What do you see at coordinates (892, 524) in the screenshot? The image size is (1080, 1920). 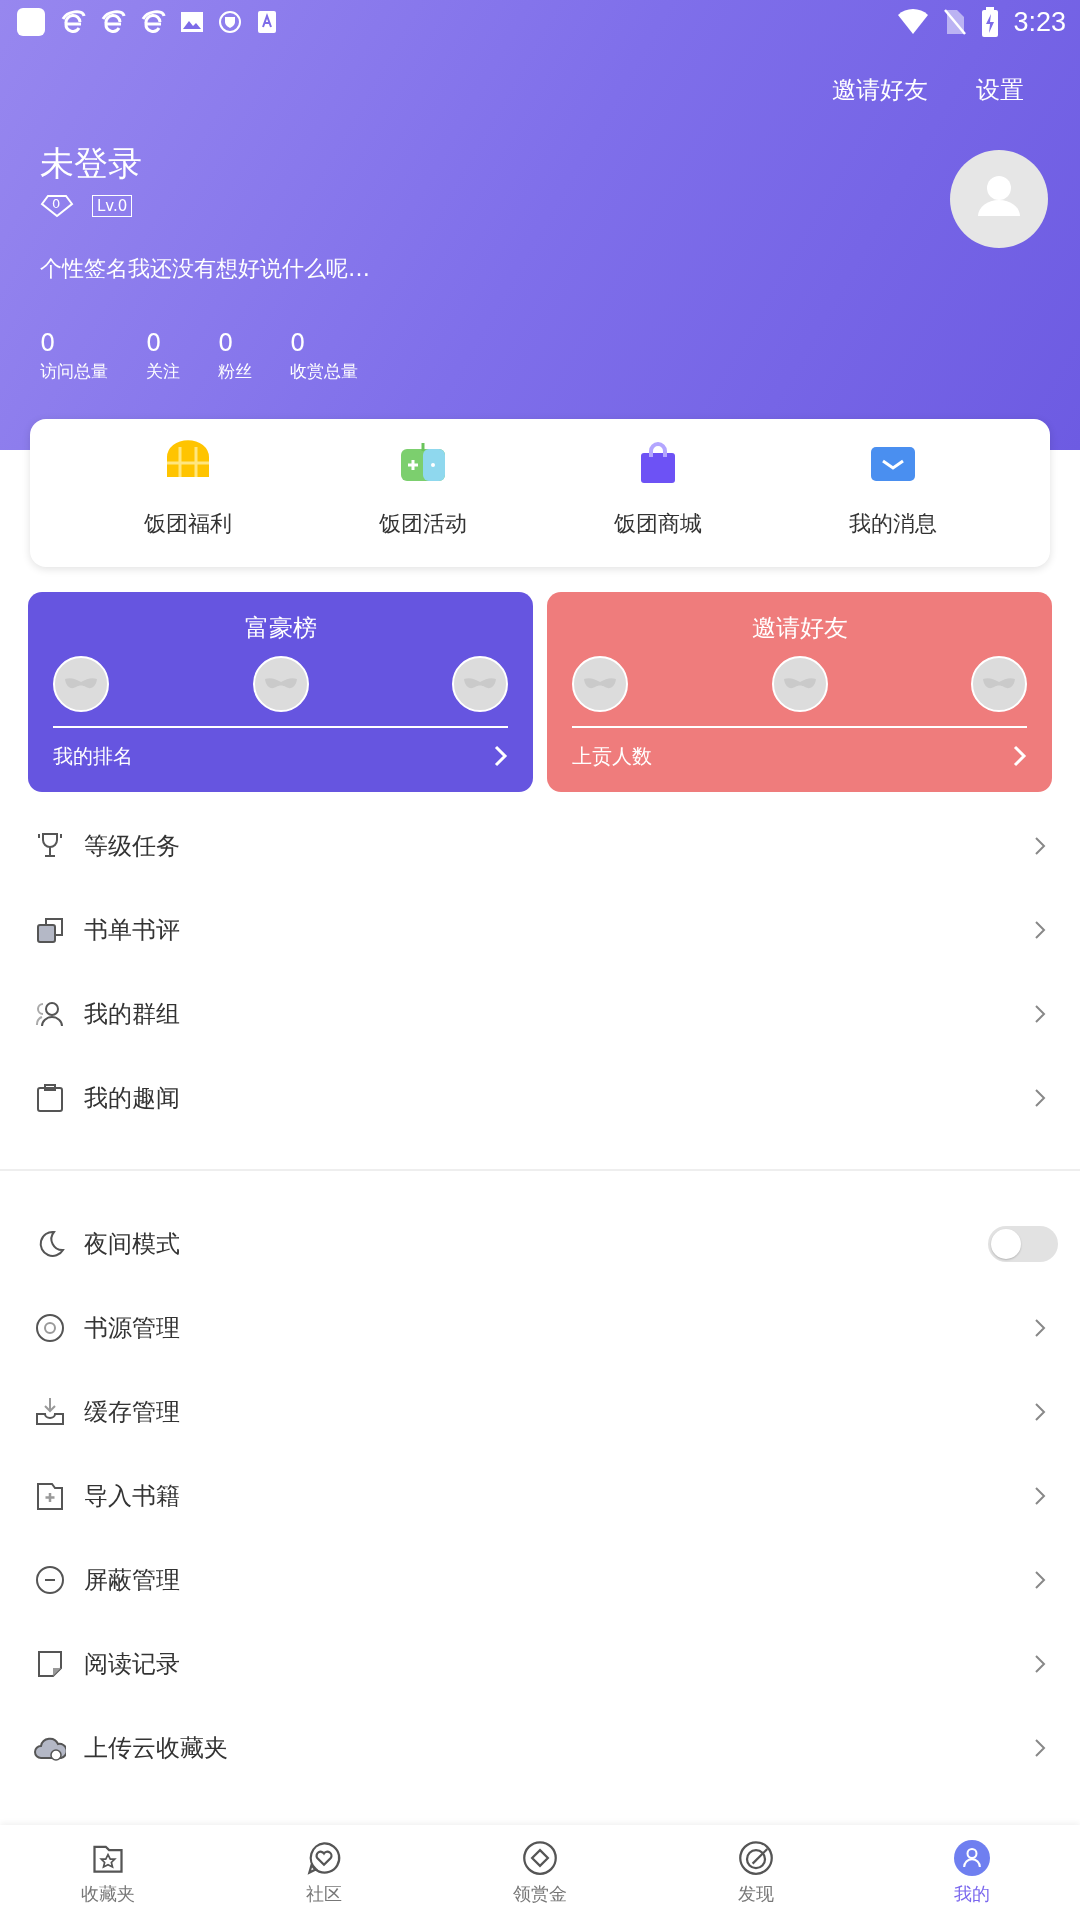 I see `shortcut-label: 我的消息` at bounding box center [892, 524].